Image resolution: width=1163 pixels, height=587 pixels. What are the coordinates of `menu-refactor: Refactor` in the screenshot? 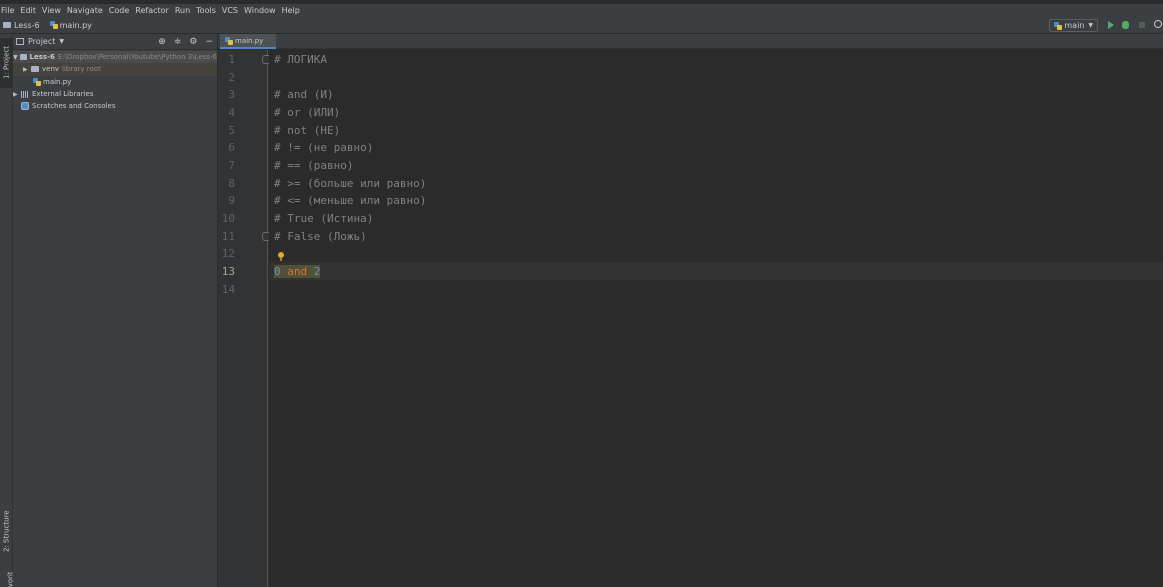 It's located at (152, 10).